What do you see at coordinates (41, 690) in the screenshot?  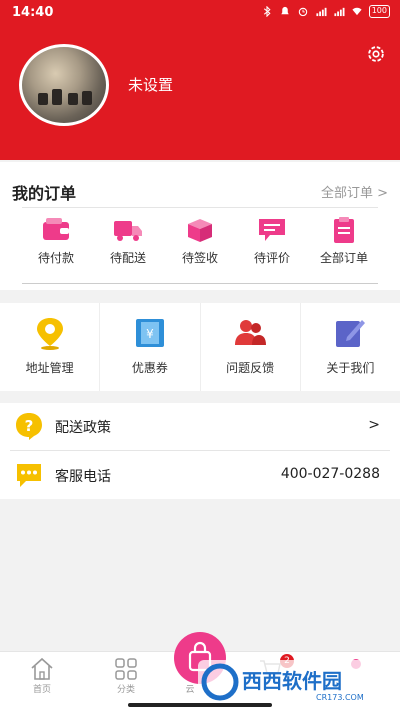 I see `tab-label: 首页` at bounding box center [41, 690].